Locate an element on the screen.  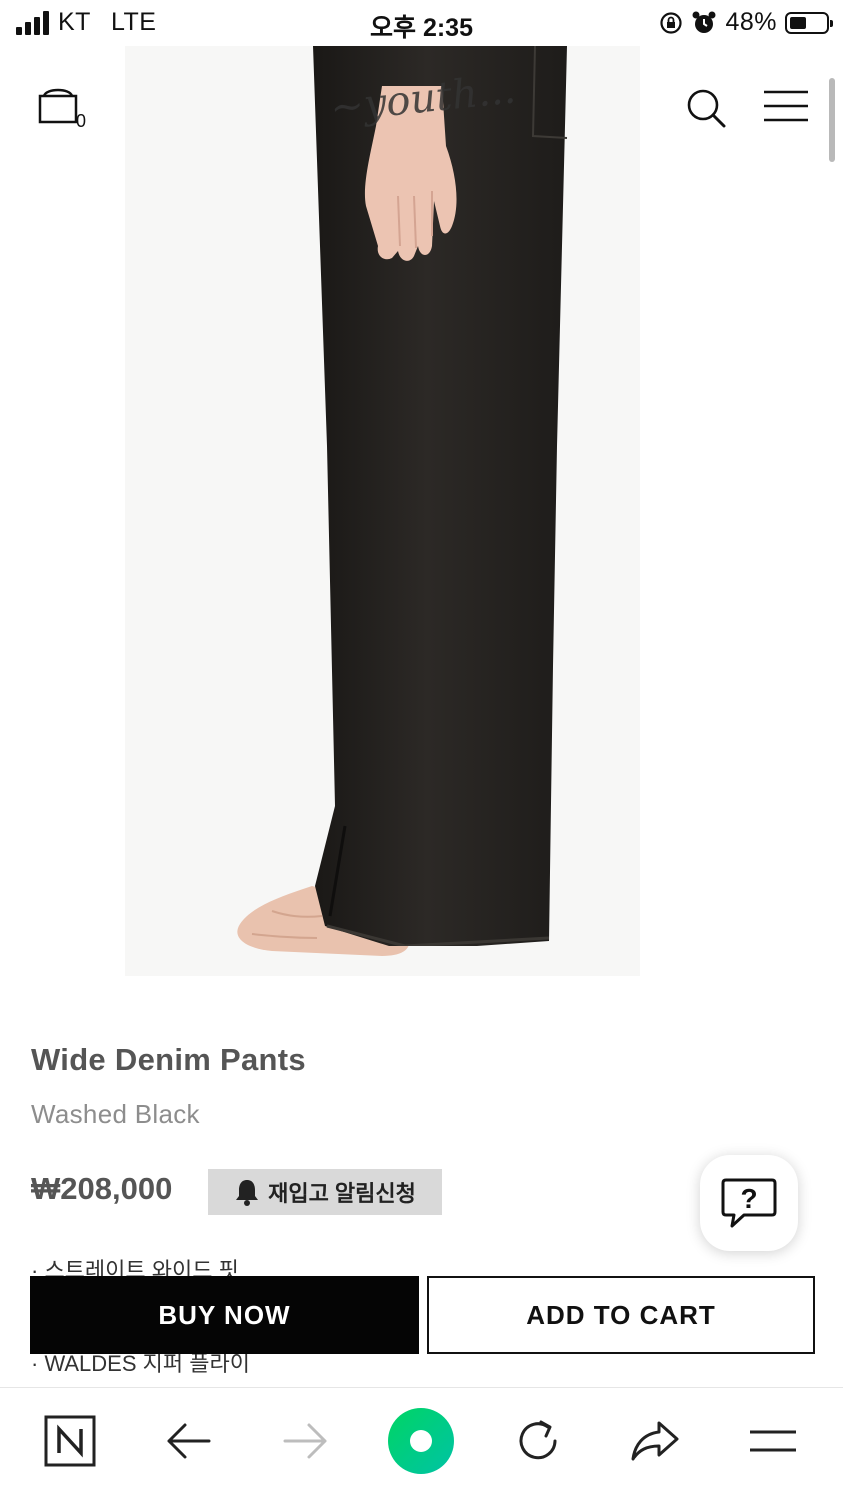
add-to-cart-button: ADD TO CART is located at coordinates (621, 1315).